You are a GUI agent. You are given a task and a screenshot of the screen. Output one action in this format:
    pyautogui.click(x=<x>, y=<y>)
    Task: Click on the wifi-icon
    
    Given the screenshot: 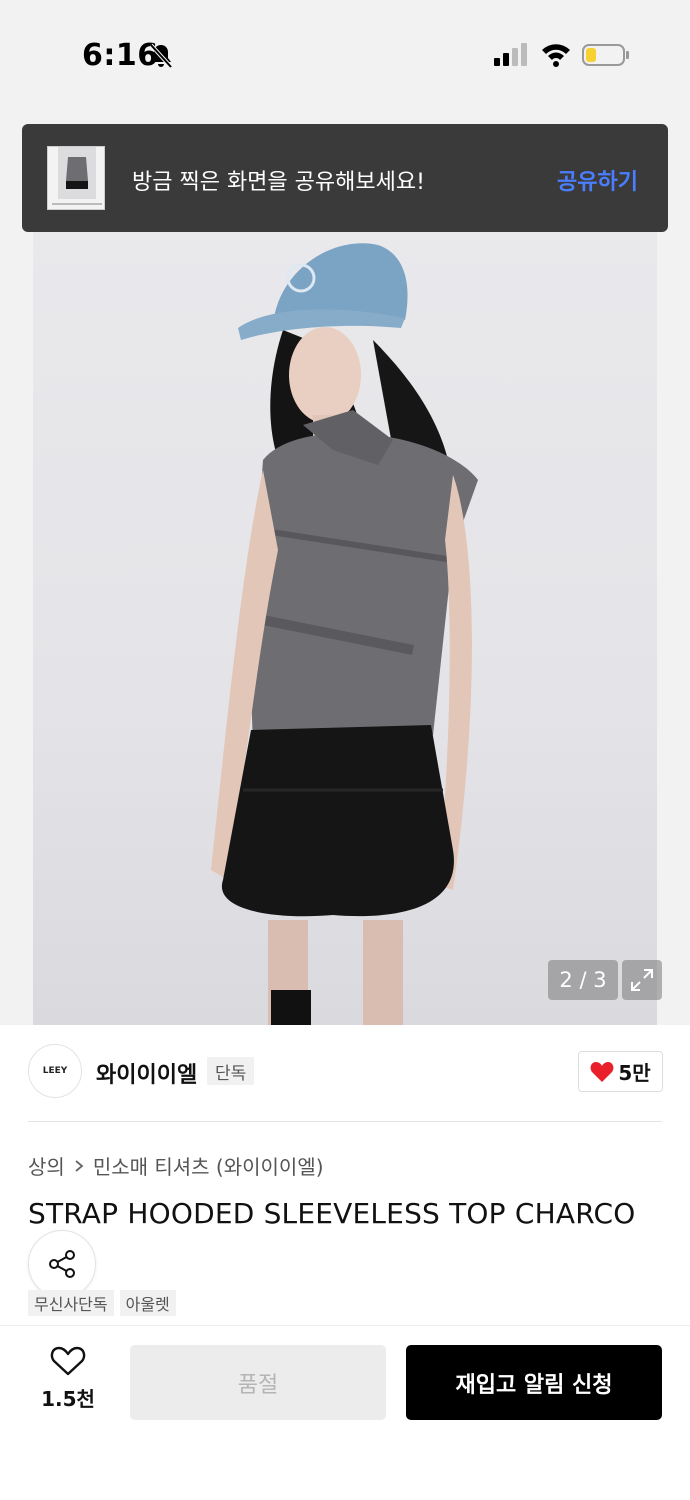 What is the action you would take?
    pyautogui.click(x=556, y=55)
    